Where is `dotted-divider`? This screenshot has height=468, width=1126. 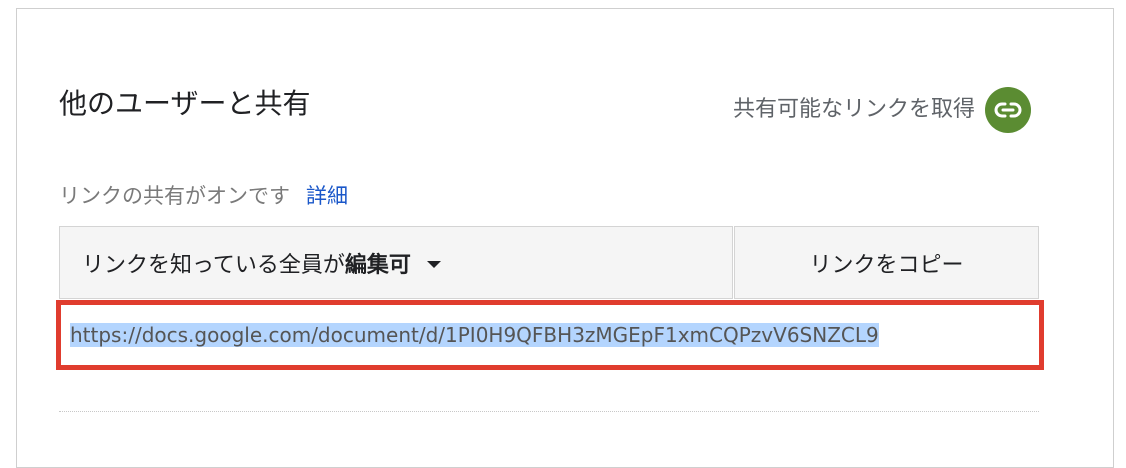
dotted-divider is located at coordinates (549, 411).